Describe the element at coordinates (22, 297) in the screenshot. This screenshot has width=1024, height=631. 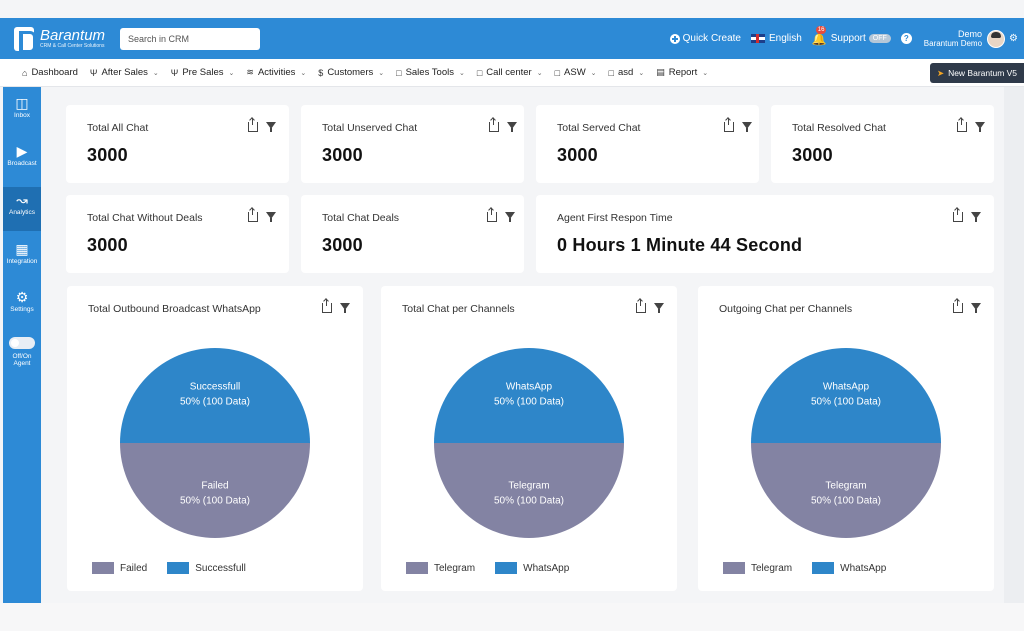
I see `gear-icon: ⚙` at that location.